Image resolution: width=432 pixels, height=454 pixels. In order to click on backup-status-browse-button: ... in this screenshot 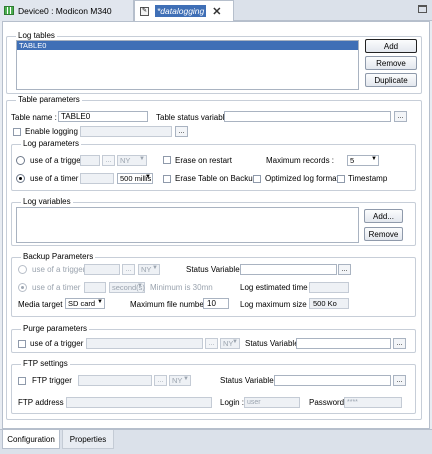, I will do `click(344, 269)`.